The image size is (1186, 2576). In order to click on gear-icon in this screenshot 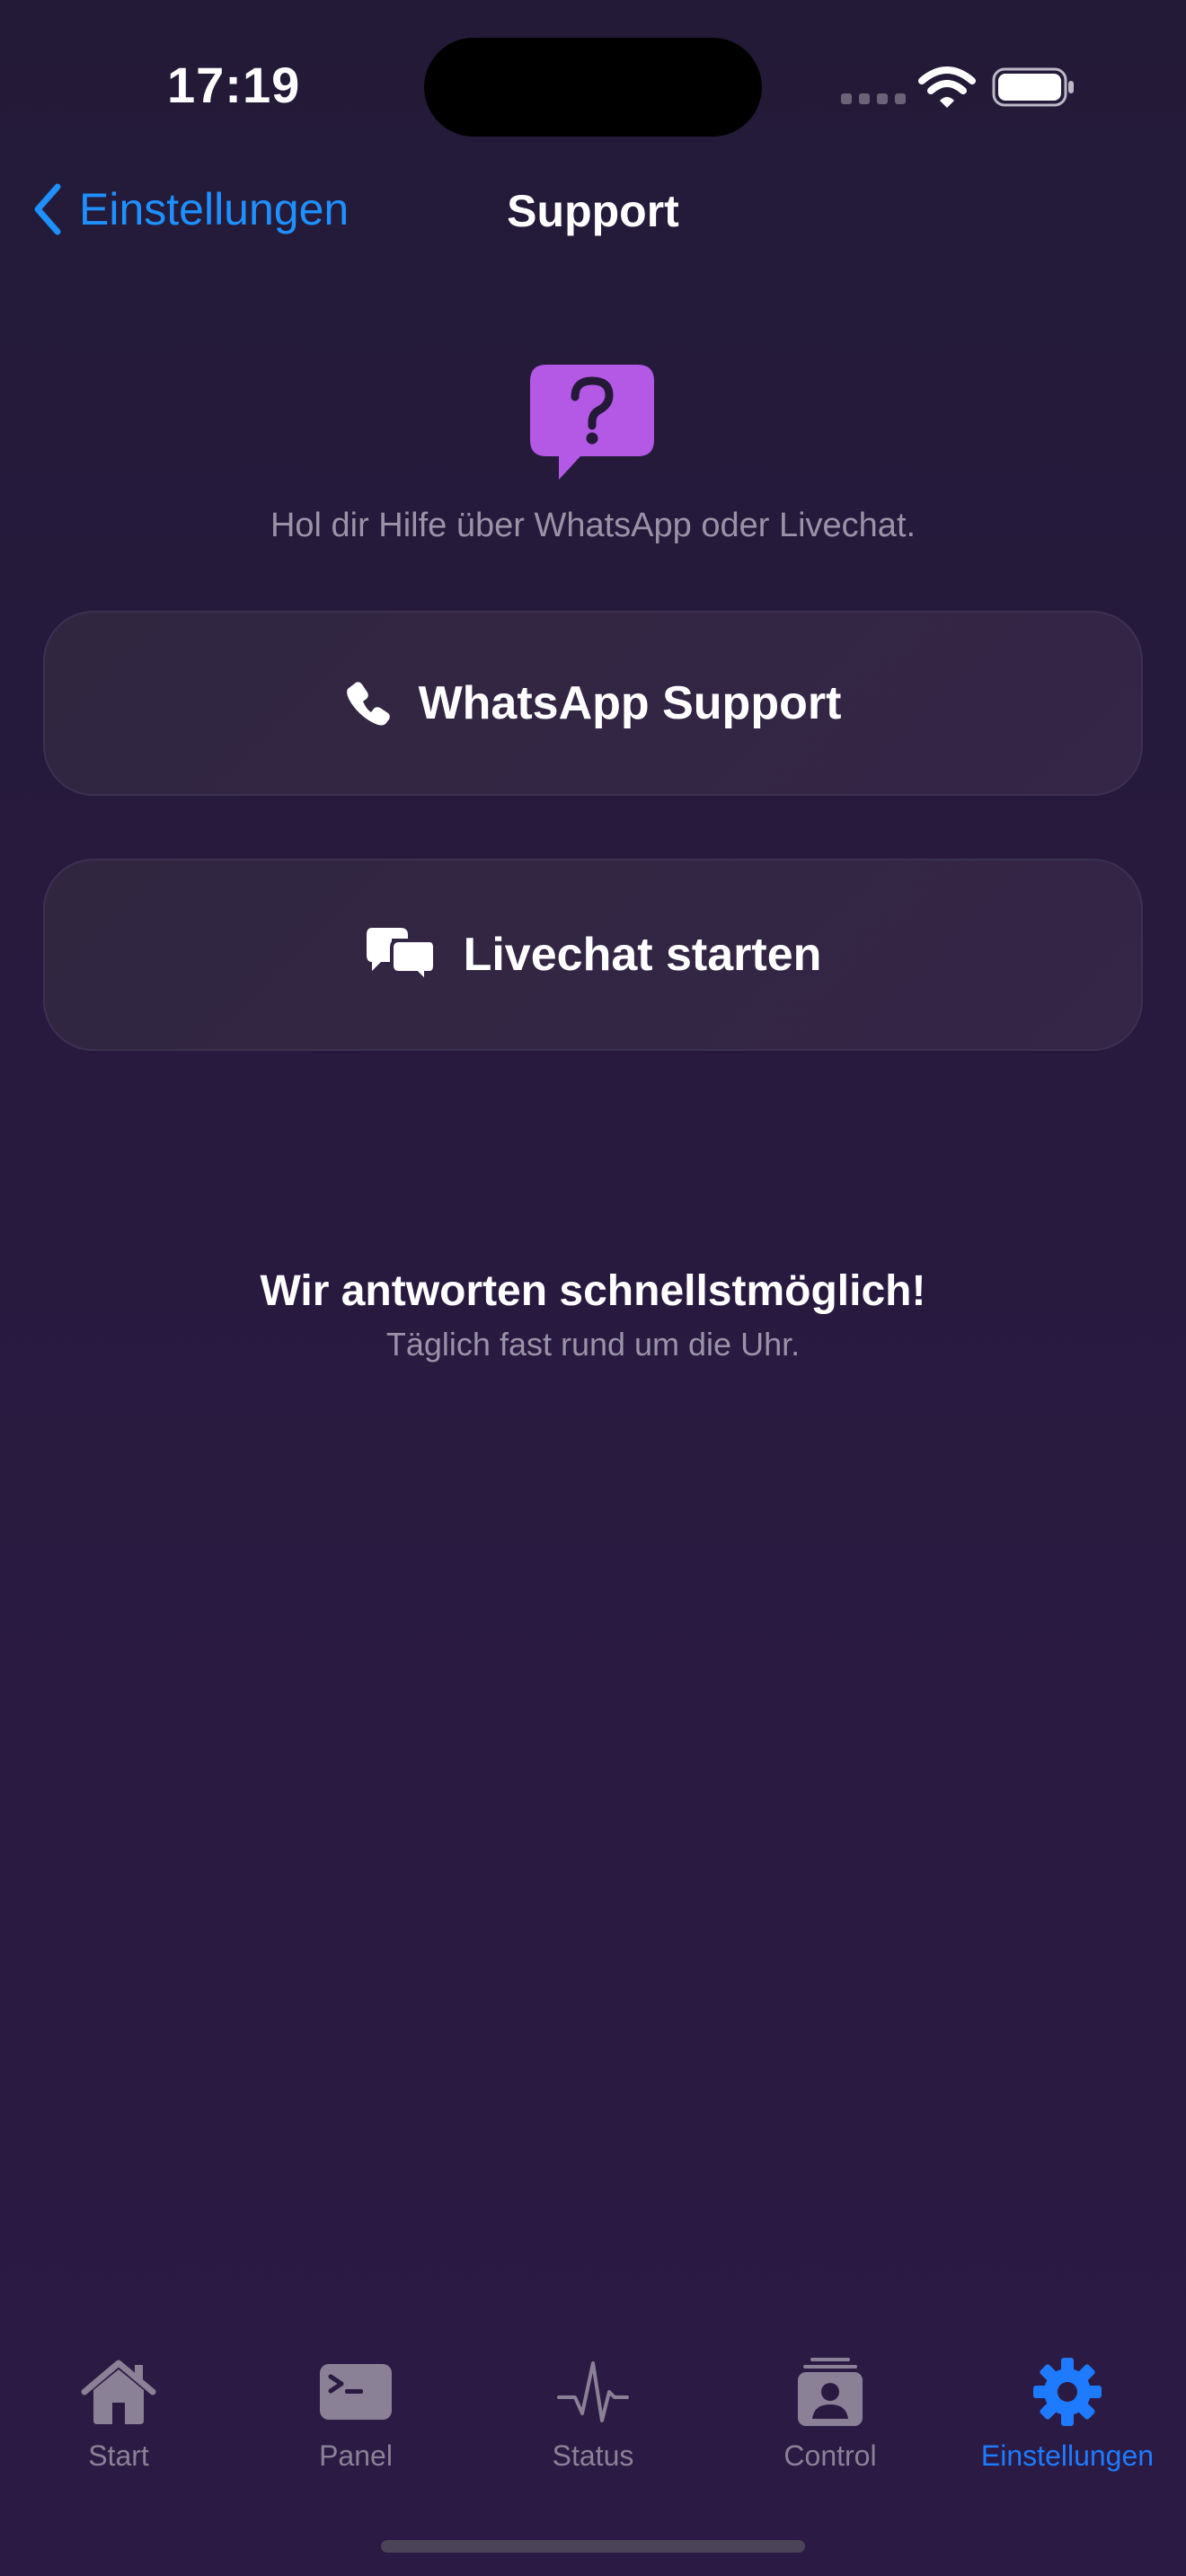, I will do `click(1067, 2392)`.